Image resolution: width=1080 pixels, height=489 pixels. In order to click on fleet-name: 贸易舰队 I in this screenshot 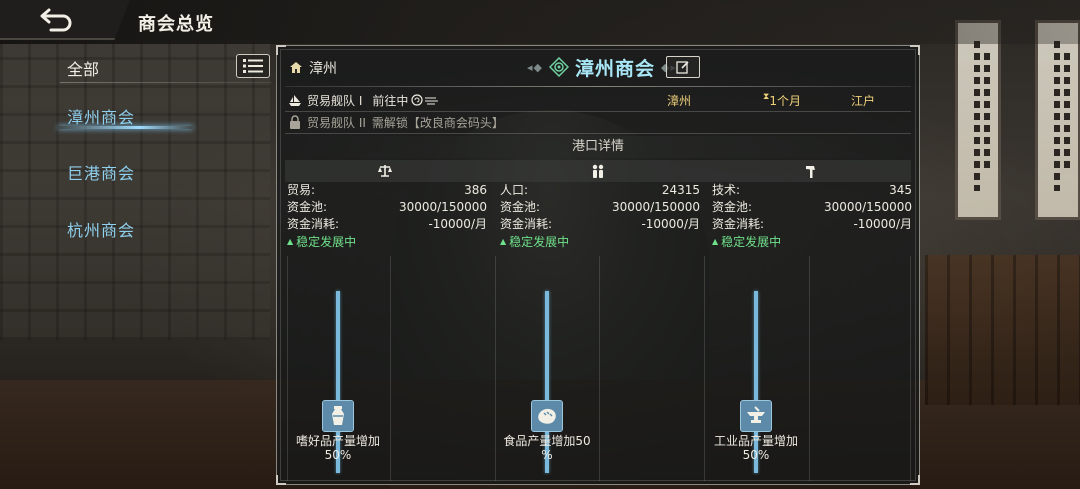, I will do `click(335, 100)`.